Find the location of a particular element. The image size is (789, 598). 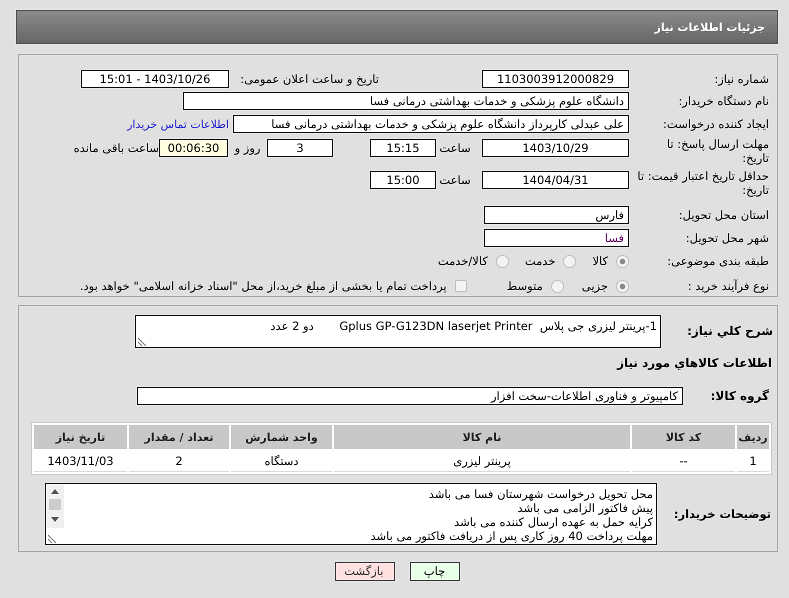

field-label: گروه کالا: is located at coordinates (740, 396).